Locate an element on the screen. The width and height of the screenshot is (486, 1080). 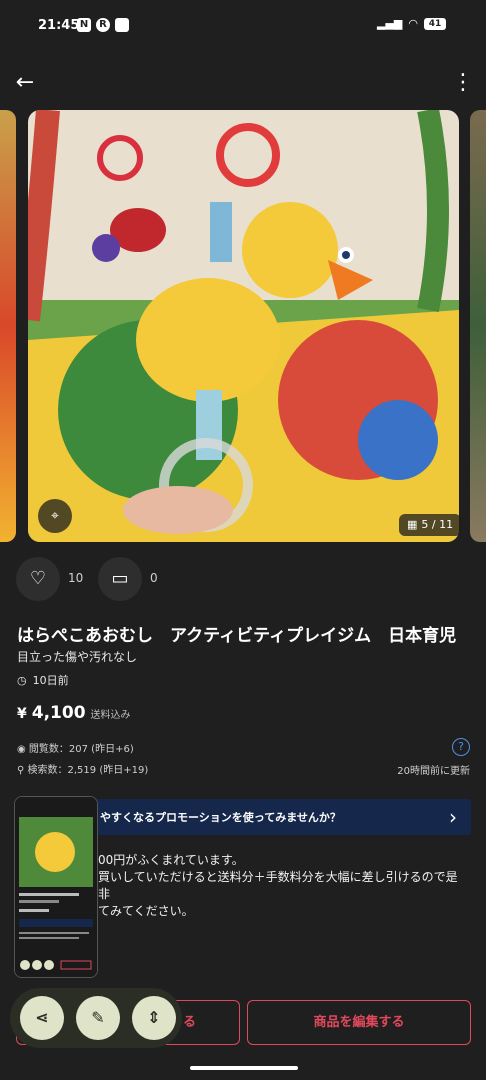
stats: ◉ 閲覧数：207 (昨日+6) ⚲ 検索数：2,519 (昨日+19) is located at coordinates (82, 760).